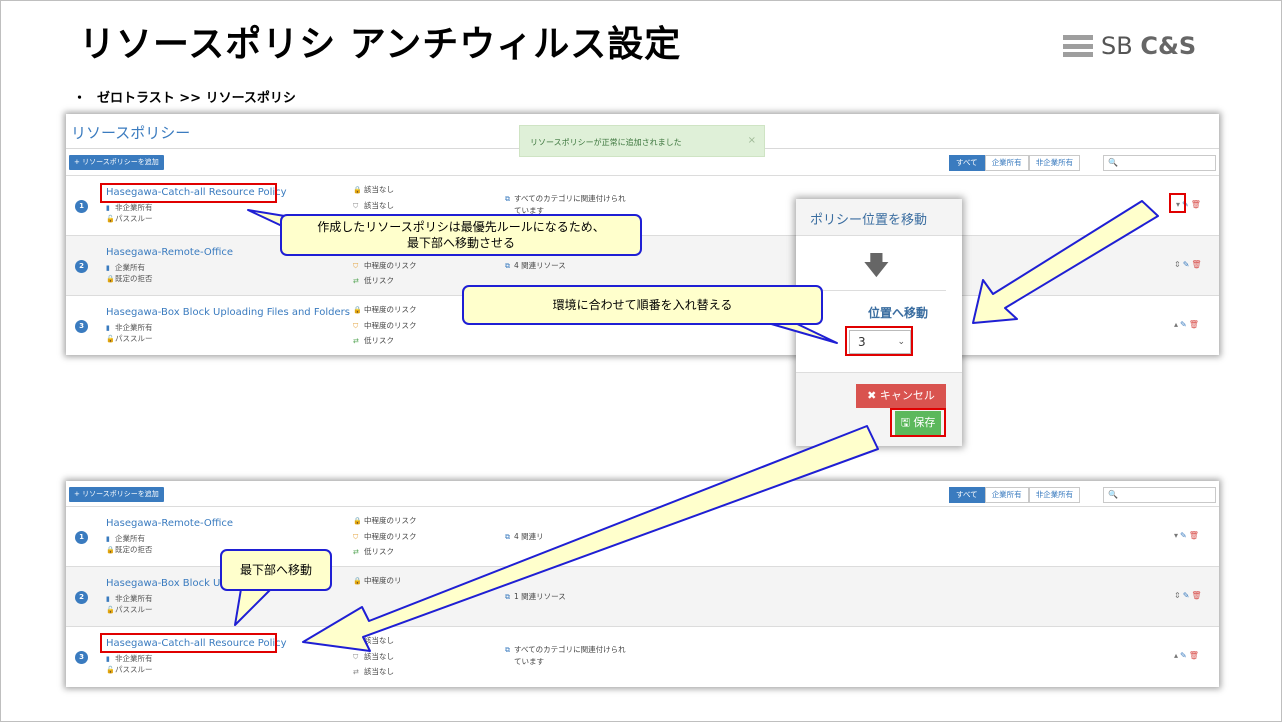  Describe the element at coordinates (752, 140) in the screenshot. I see `toast-close-icon: ×` at that location.